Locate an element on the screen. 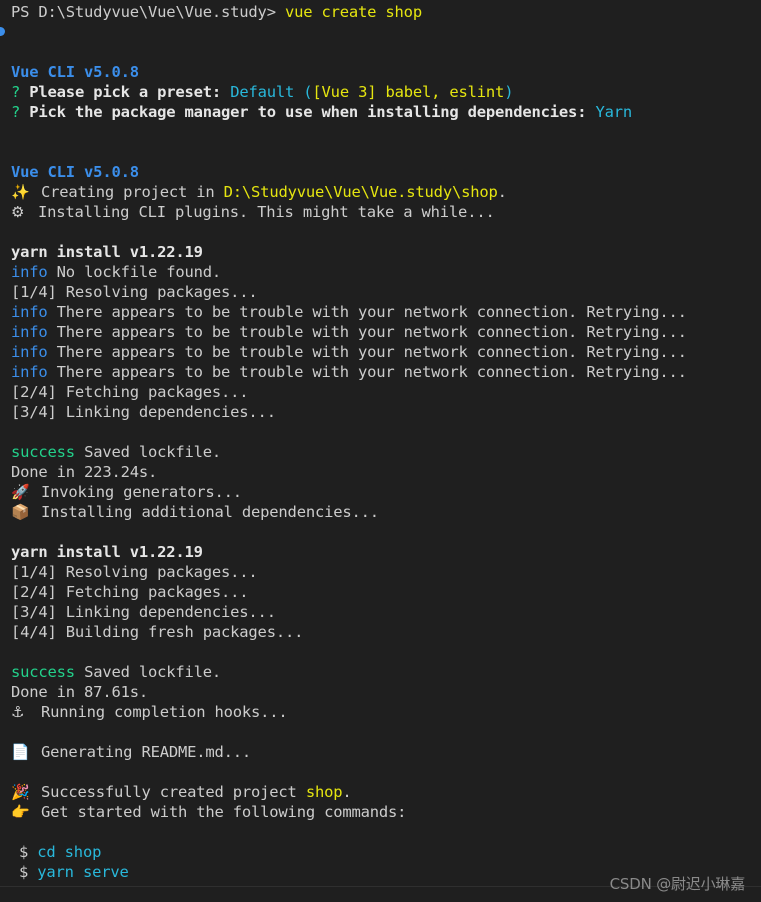  command-text: yarn serve is located at coordinates (83, 872).